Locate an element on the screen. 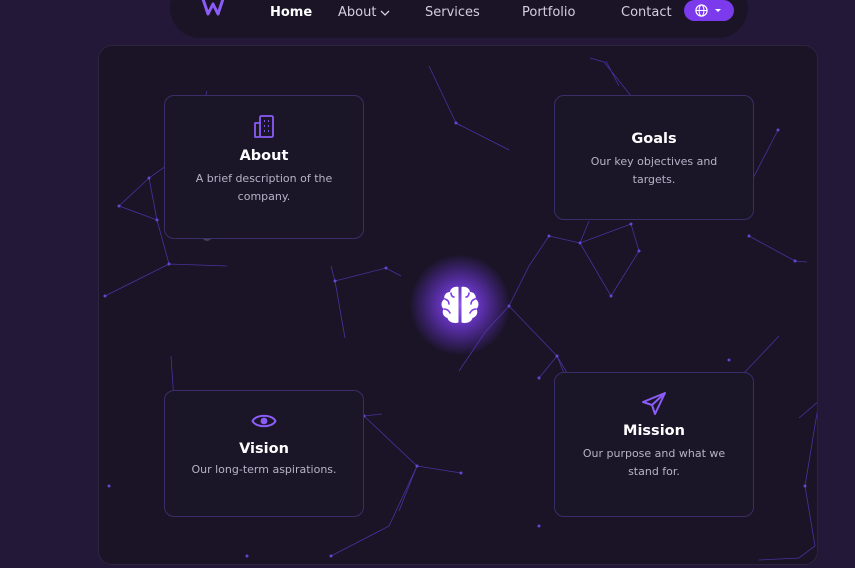 The height and width of the screenshot is (568, 855). card-mission-title: Mission is located at coordinates (654, 431).